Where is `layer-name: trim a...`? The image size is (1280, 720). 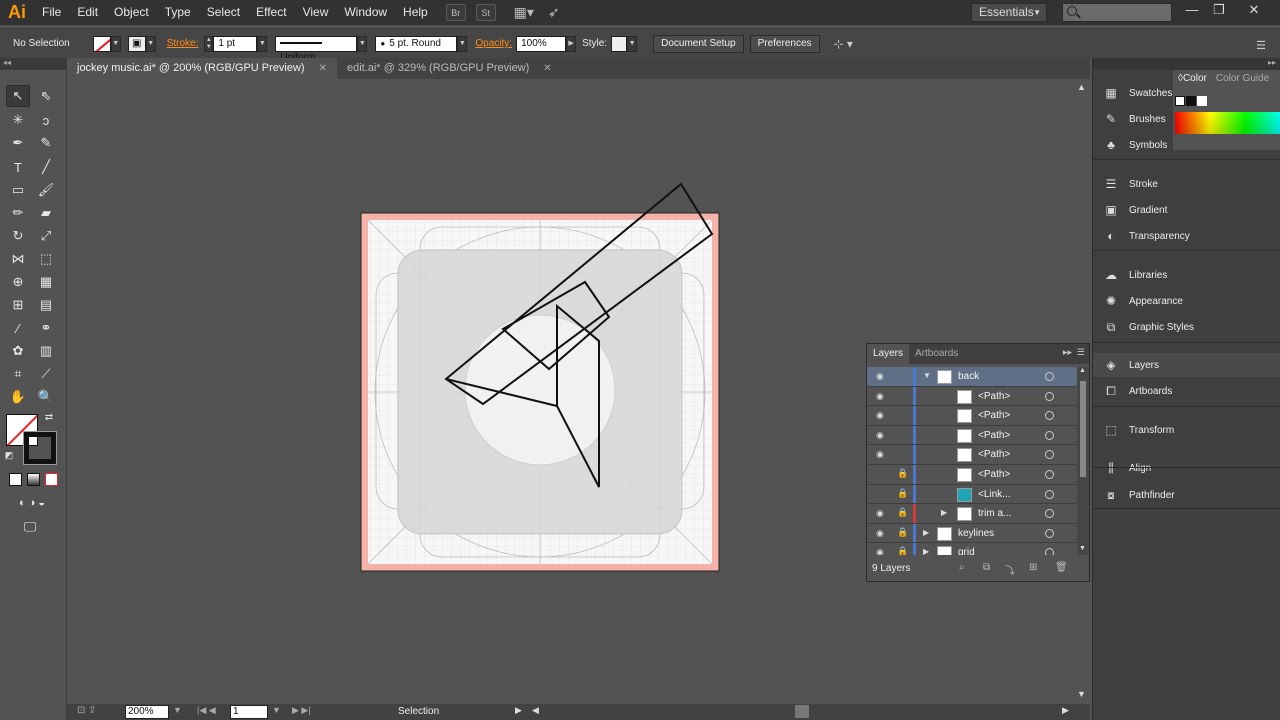
layer-name: trim a... is located at coordinates (994, 513).